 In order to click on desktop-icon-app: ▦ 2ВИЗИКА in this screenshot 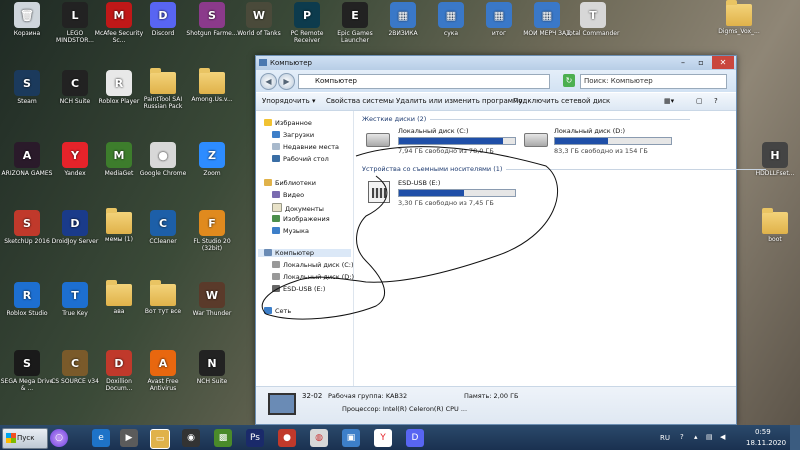, I will do `click(403, 19)`.